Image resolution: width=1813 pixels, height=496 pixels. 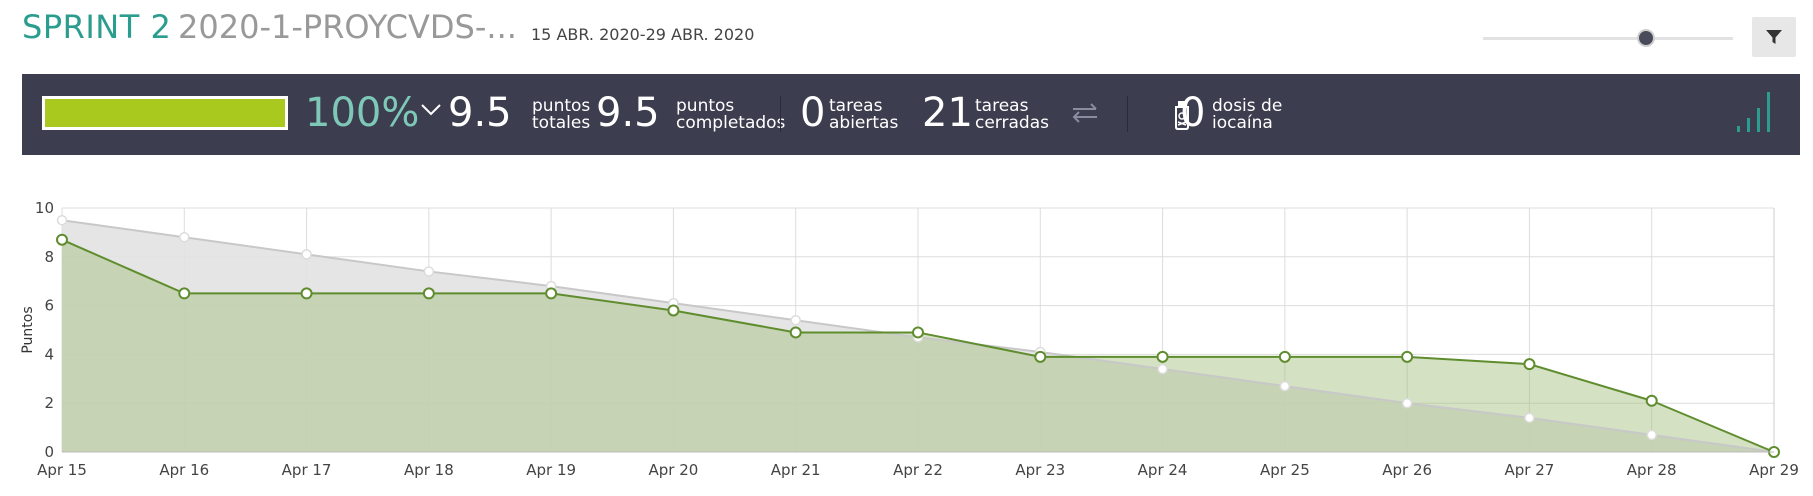 I want to click on progress-percent: 100%, so click(x=362, y=113).